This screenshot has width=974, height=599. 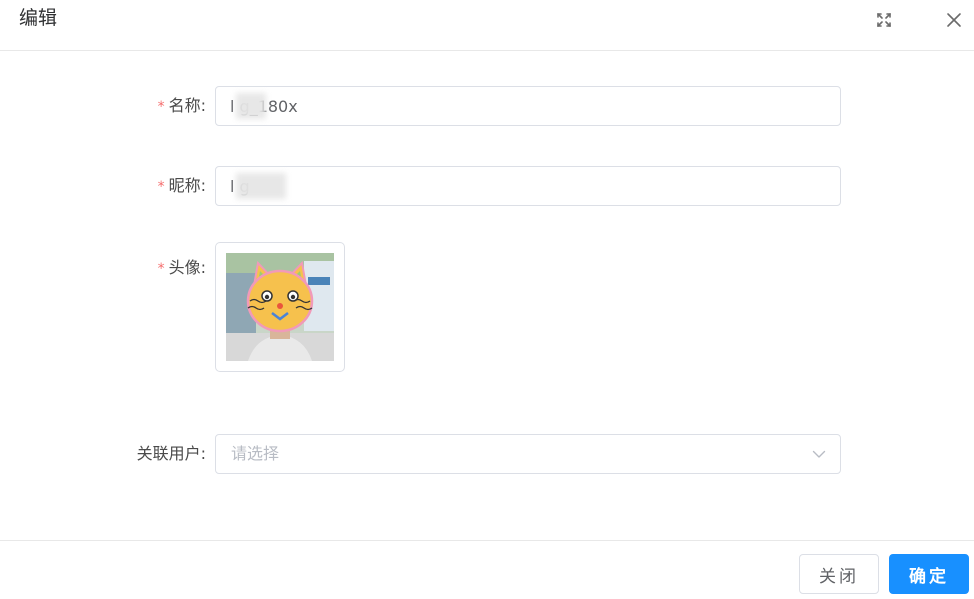 I want to click on dialog-header: 编辑, so click(x=487, y=25).